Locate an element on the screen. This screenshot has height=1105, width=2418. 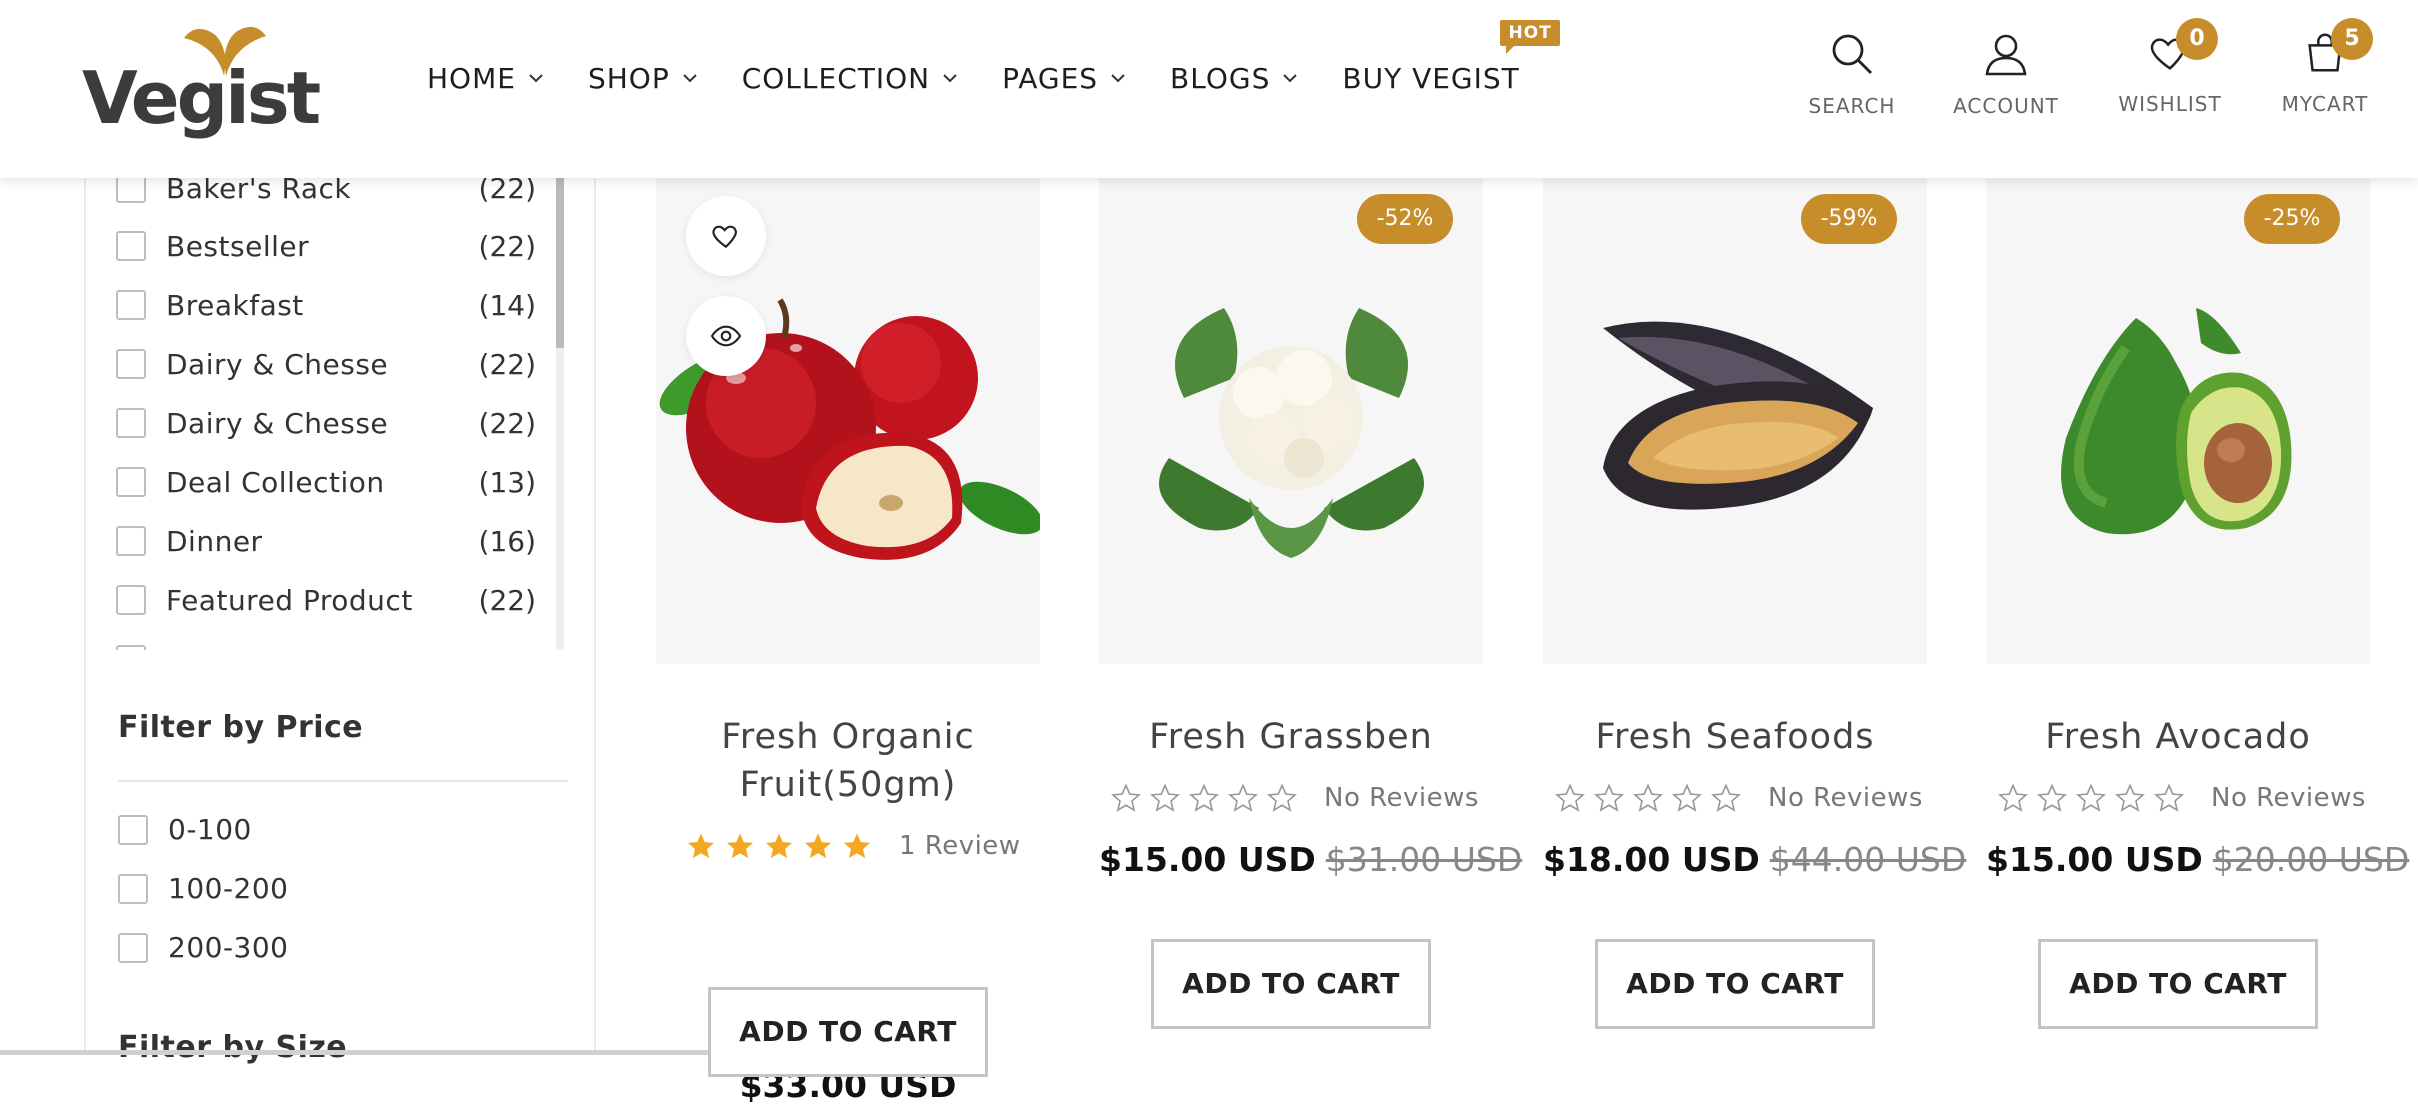
category-scrollbar-thumb is located at coordinates (560, 263).